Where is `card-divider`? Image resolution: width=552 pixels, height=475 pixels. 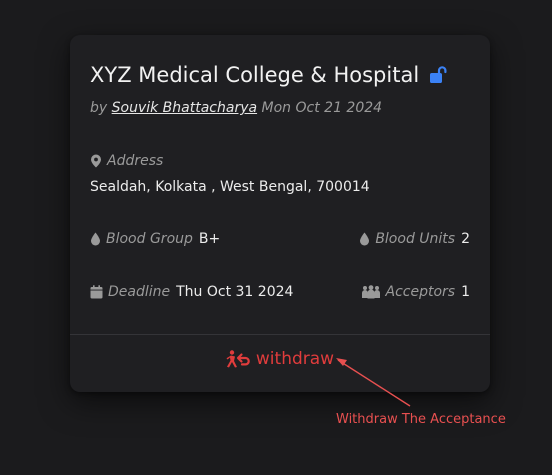
card-divider is located at coordinates (280, 334).